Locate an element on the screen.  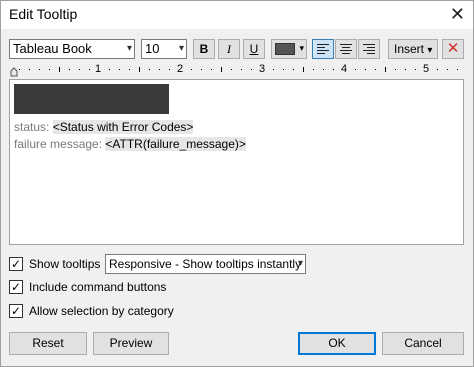
insert-label: Insert is located at coordinates (409, 49).